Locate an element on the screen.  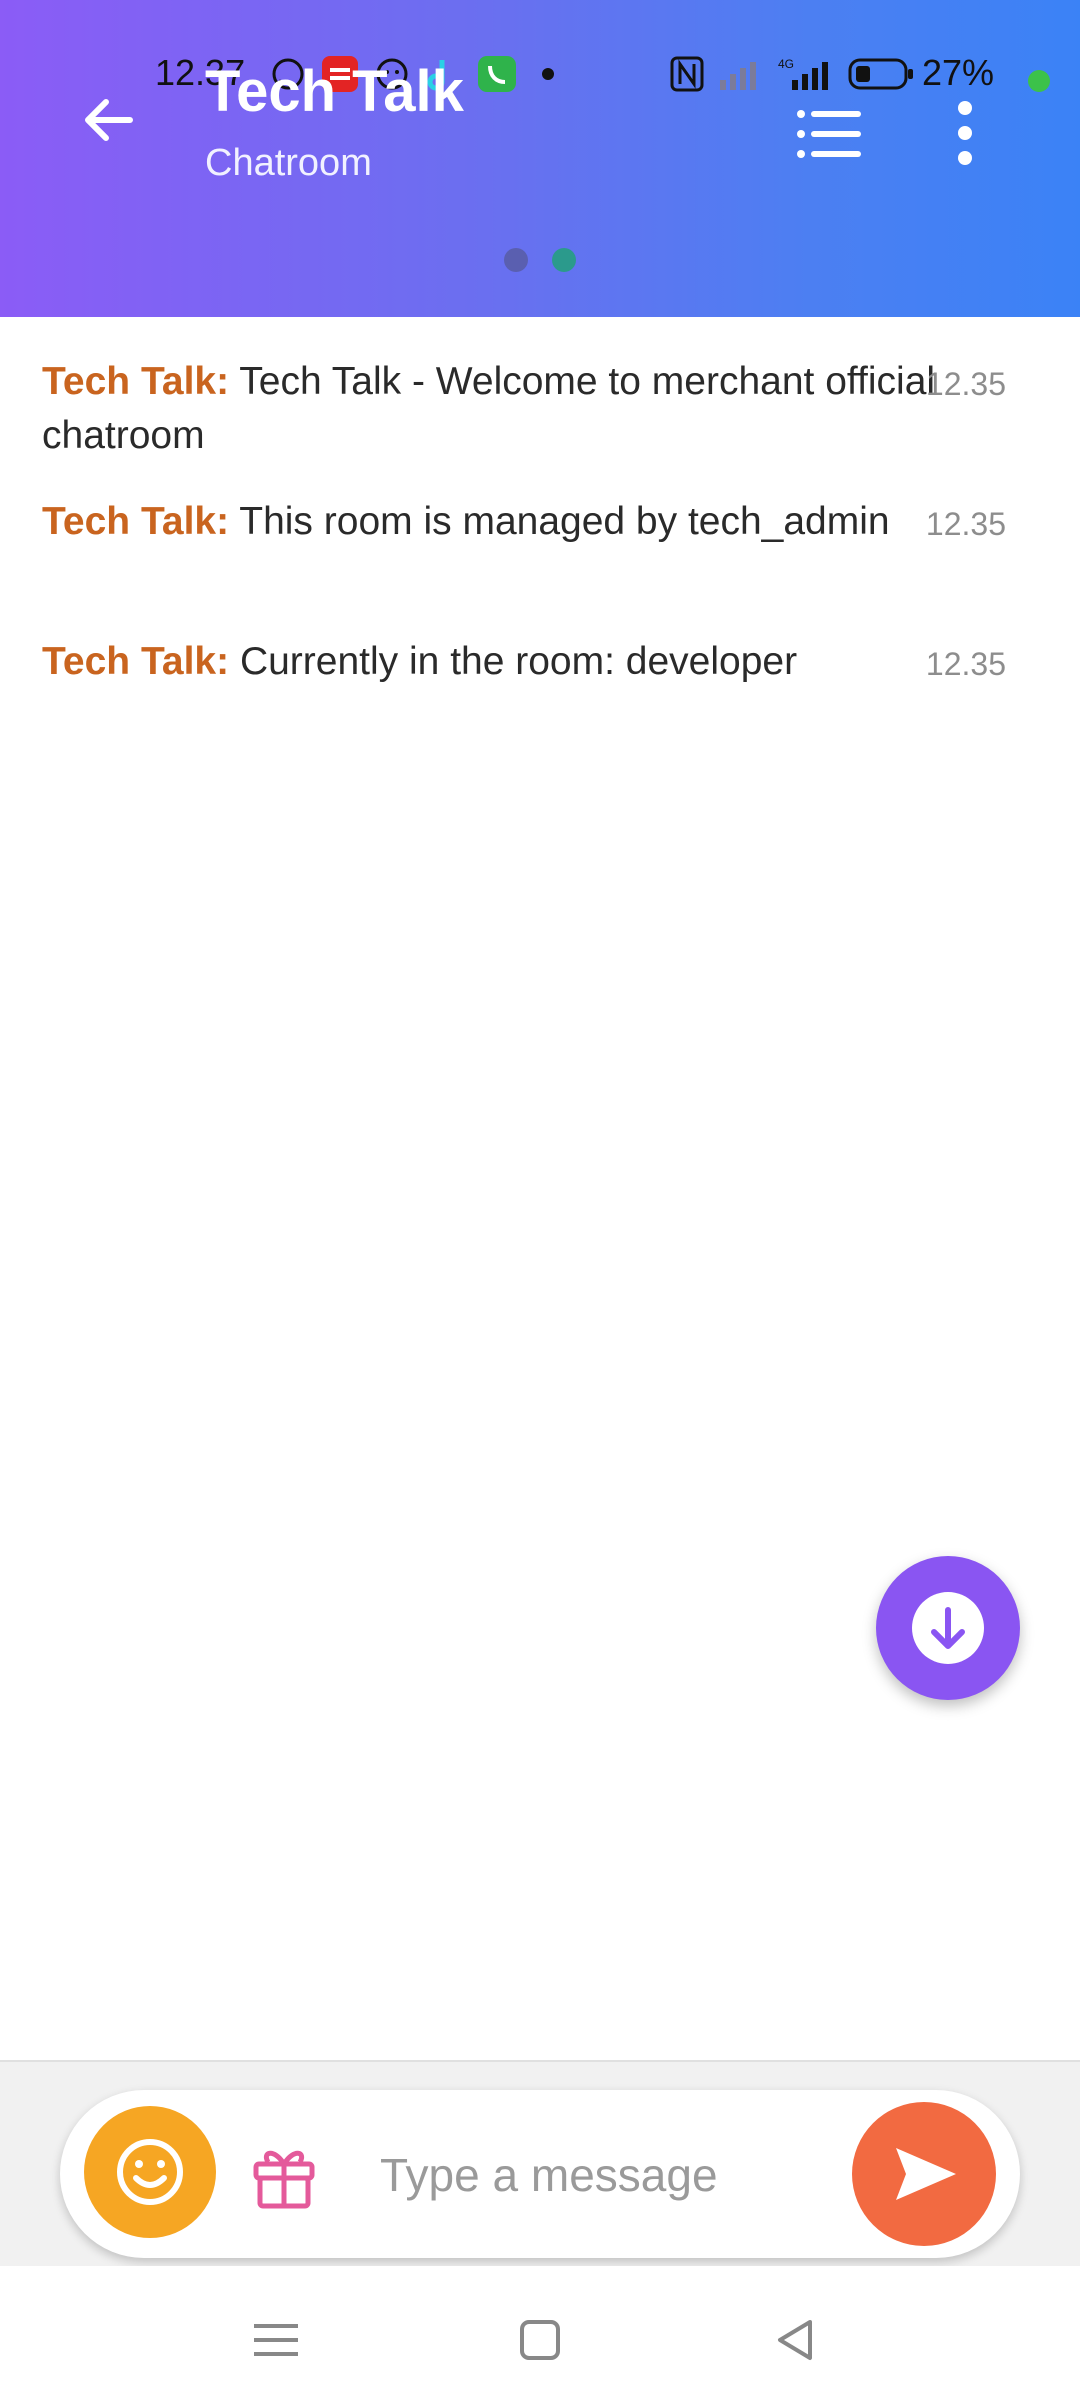
battery-percentage: 27% is located at coordinates (958, 72).